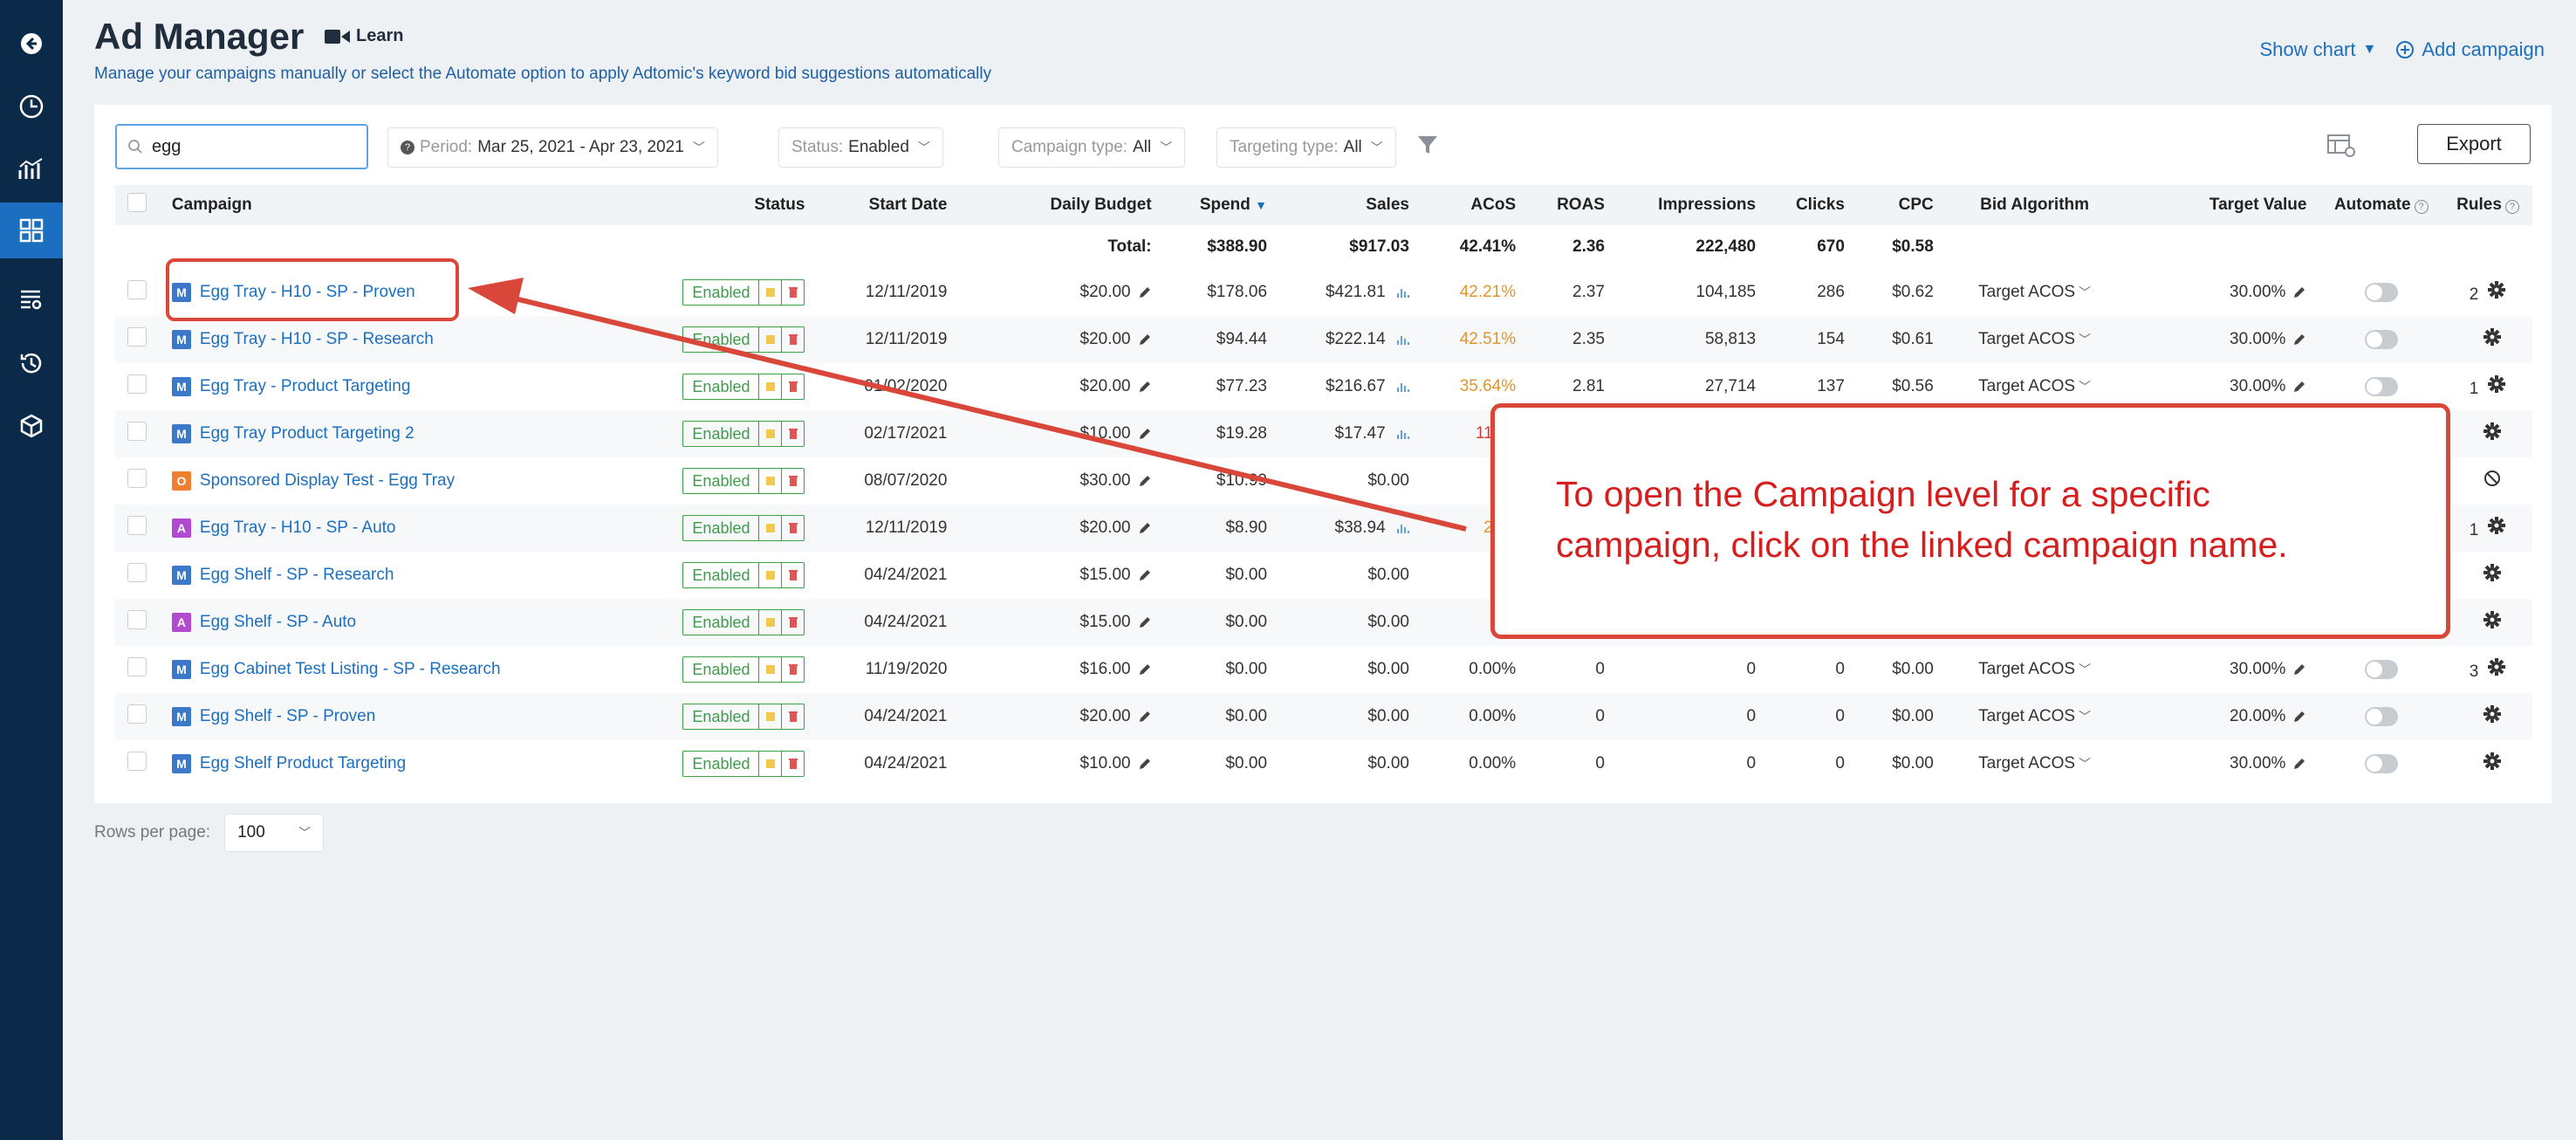 This screenshot has width=2576, height=1140. Describe the element at coordinates (2341, 148) in the screenshot. I see `columns-settings-icon` at that location.